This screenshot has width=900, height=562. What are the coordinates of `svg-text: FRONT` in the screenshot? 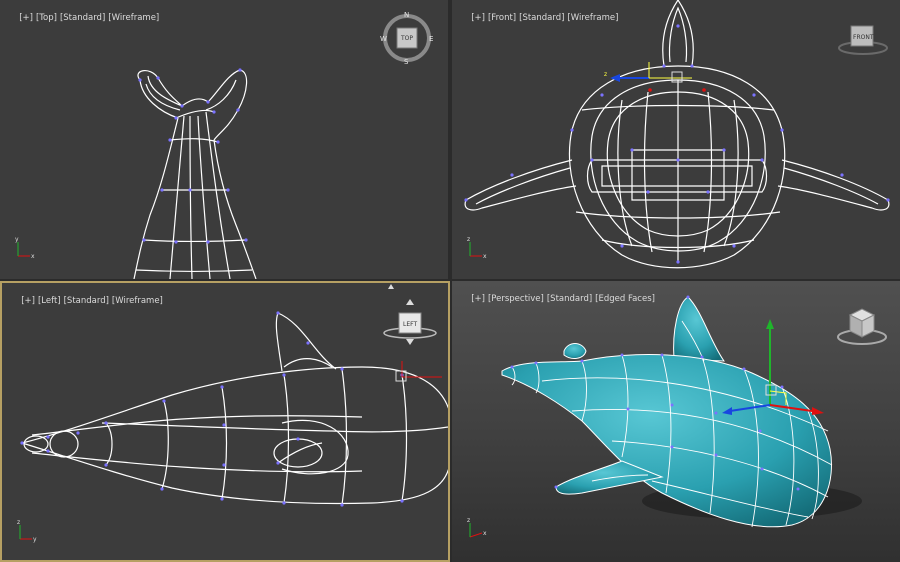 It's located at (863, 37).